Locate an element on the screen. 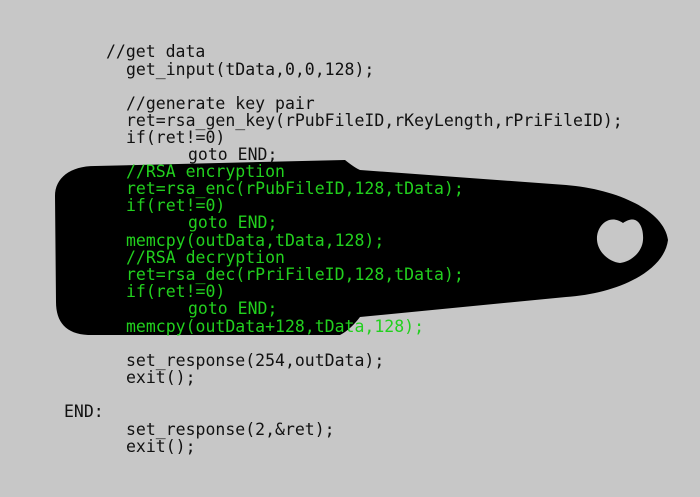 This screenshot has height=497, width=700. code-rsa-dec: ret=rsa_dec(rPriFileID,128,tData); is located at coordinates (295, 274).